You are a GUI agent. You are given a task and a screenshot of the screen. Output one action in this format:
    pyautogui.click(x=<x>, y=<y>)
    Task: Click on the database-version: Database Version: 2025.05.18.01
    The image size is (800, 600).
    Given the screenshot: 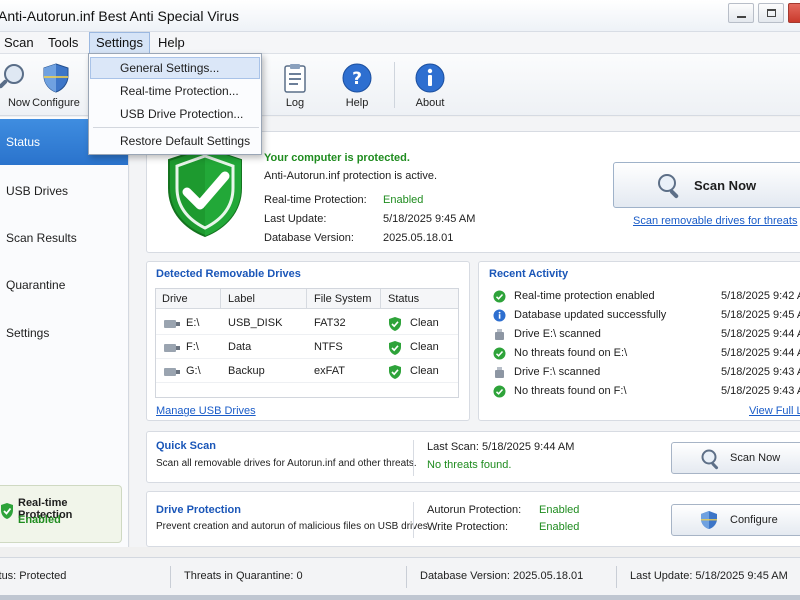 What is the action you would take?
    pyautogui.click(x=502, y=576)
    